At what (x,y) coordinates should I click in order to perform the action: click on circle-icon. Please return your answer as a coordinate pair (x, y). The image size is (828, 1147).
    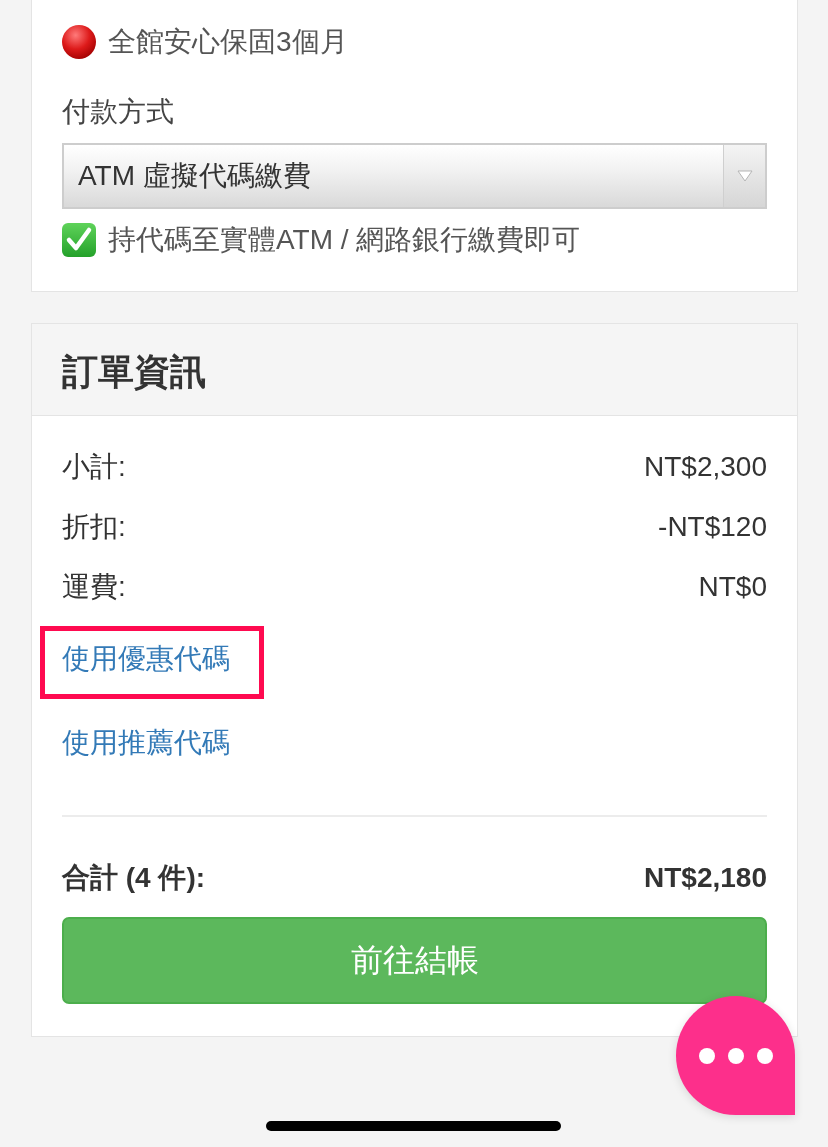
    Looking at the image, I should click on (79, 42).